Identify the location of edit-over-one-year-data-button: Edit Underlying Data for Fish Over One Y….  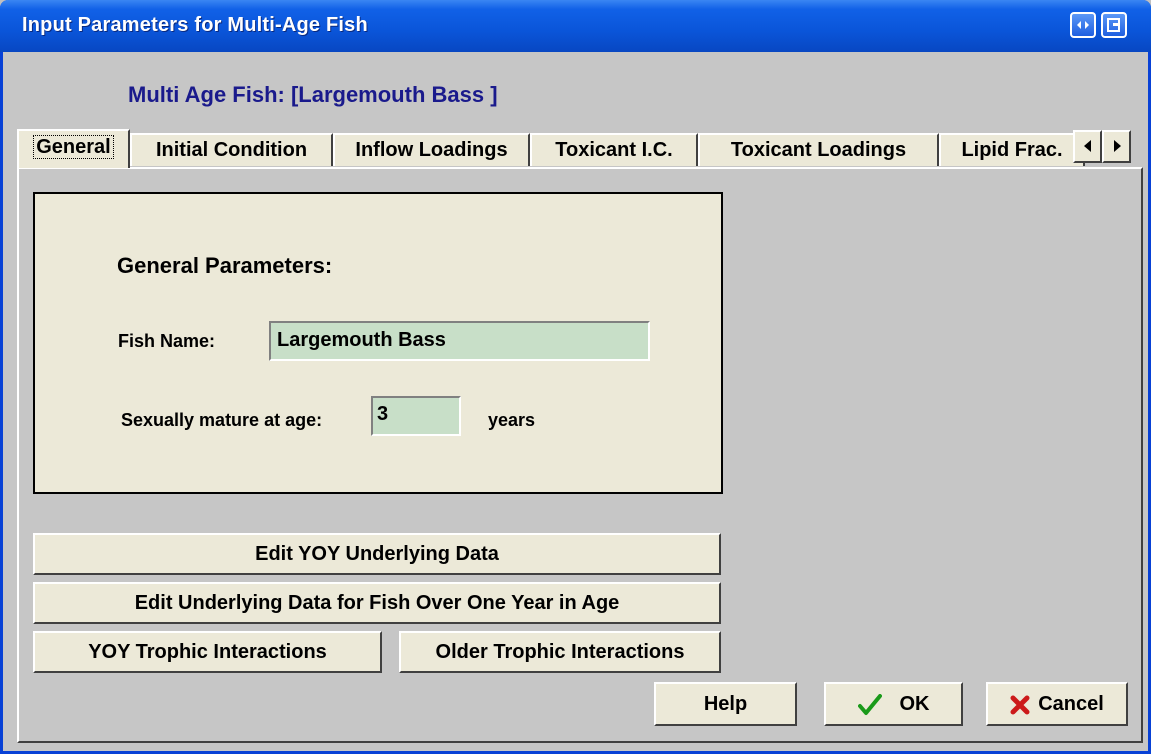
(377, 603).